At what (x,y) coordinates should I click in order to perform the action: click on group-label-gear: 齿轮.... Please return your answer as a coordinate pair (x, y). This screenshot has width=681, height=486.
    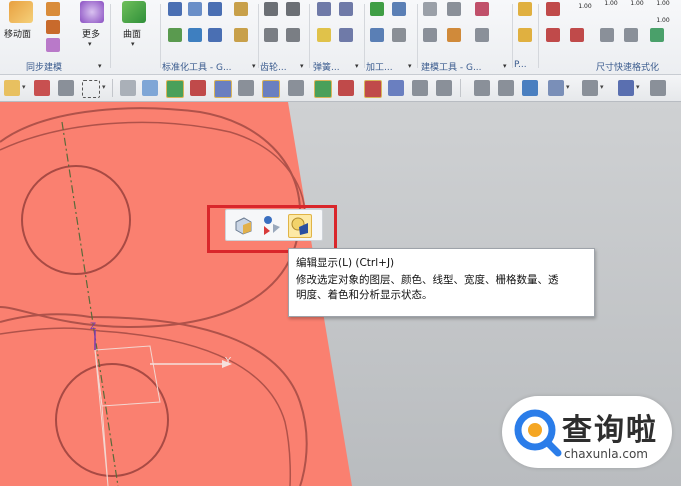
    Looking at the image, I should click on (273, 68).